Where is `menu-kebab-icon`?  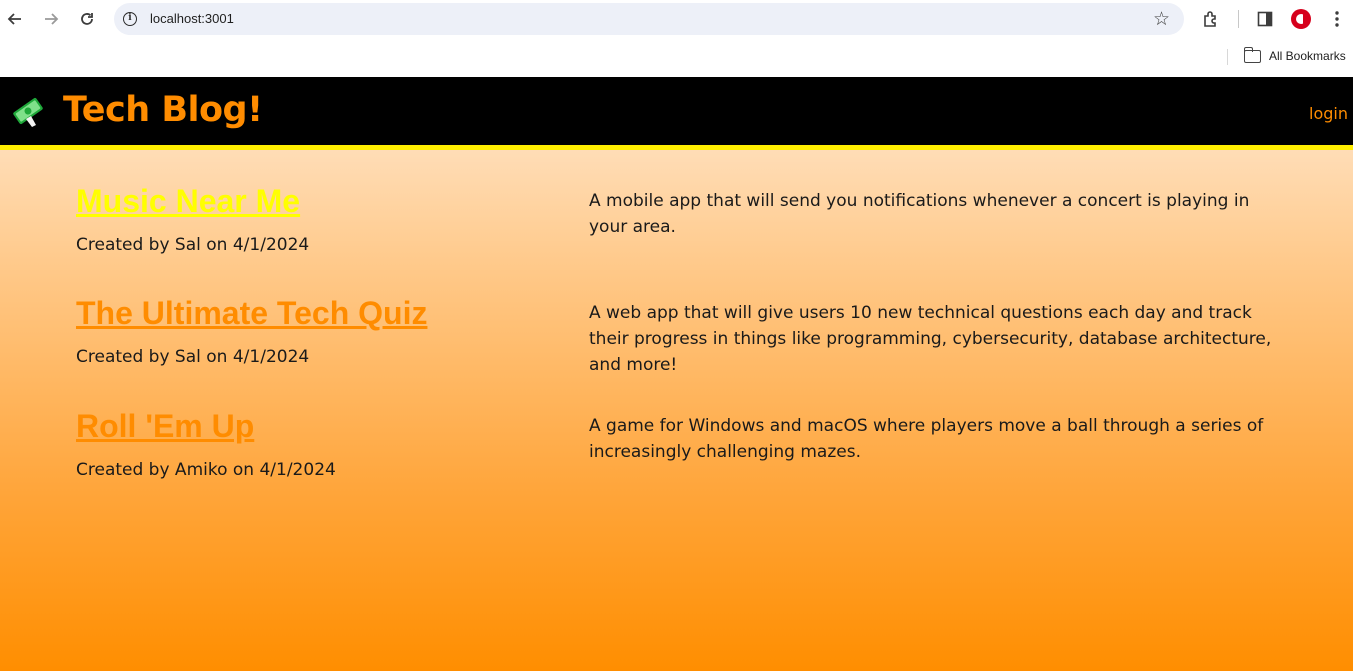
menu-kebab-icon is located at coordinates (1337, 19).